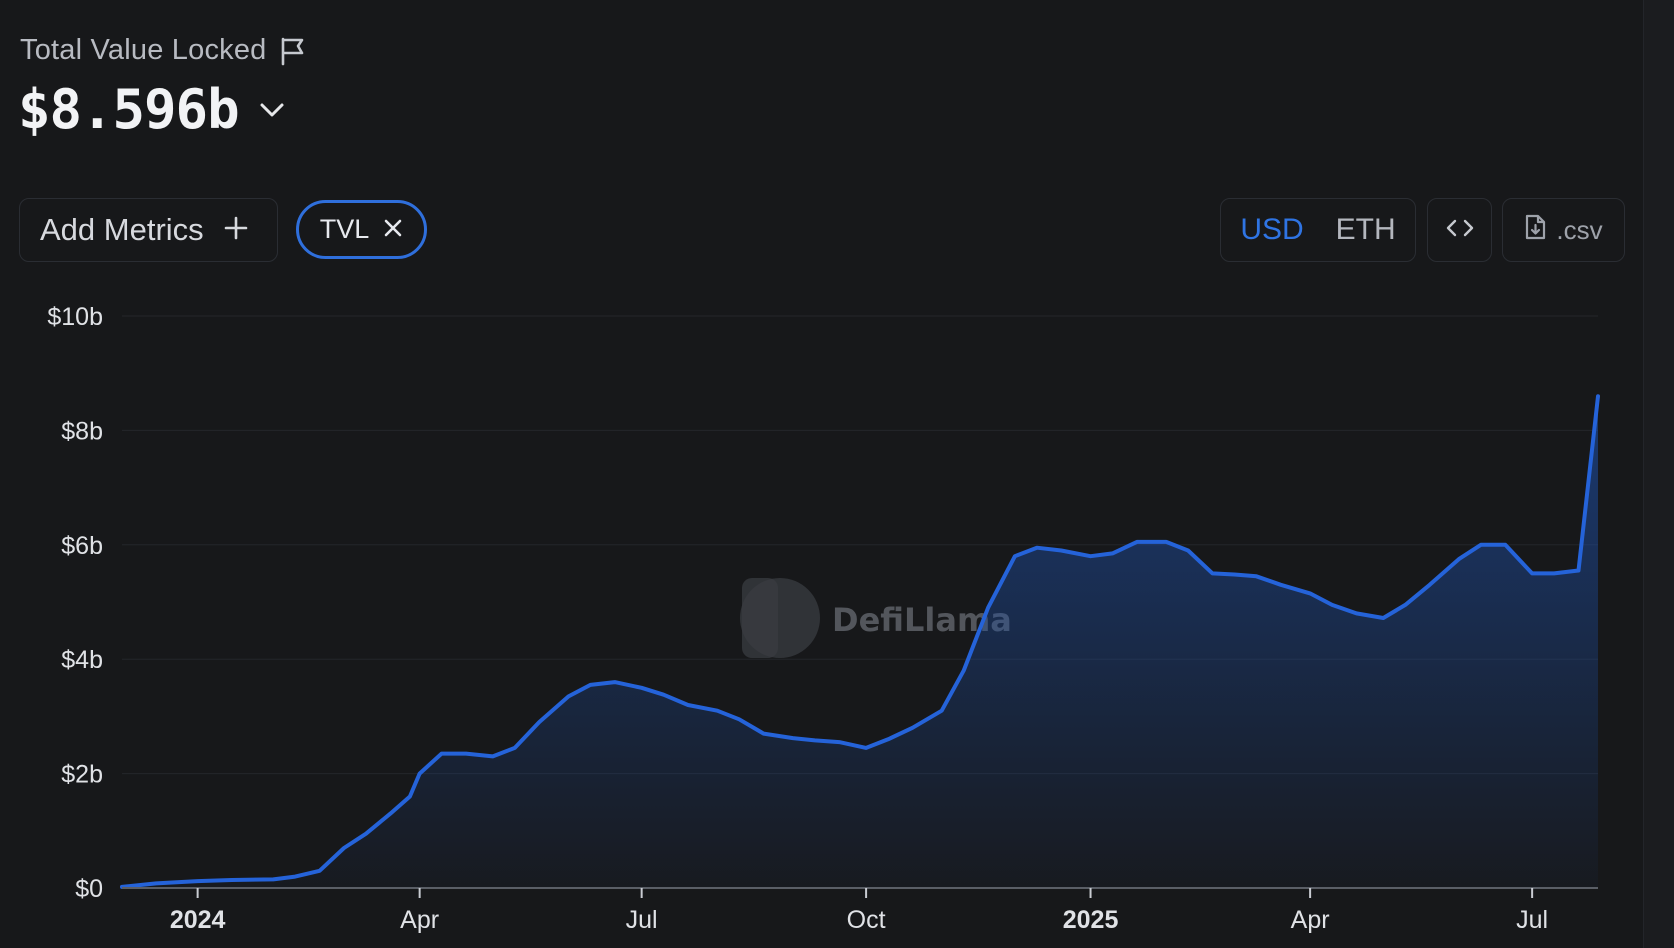  Describe the element at coordinates (198, 920) in the screenshot. I see `x-tick-label: 2024` at that location.